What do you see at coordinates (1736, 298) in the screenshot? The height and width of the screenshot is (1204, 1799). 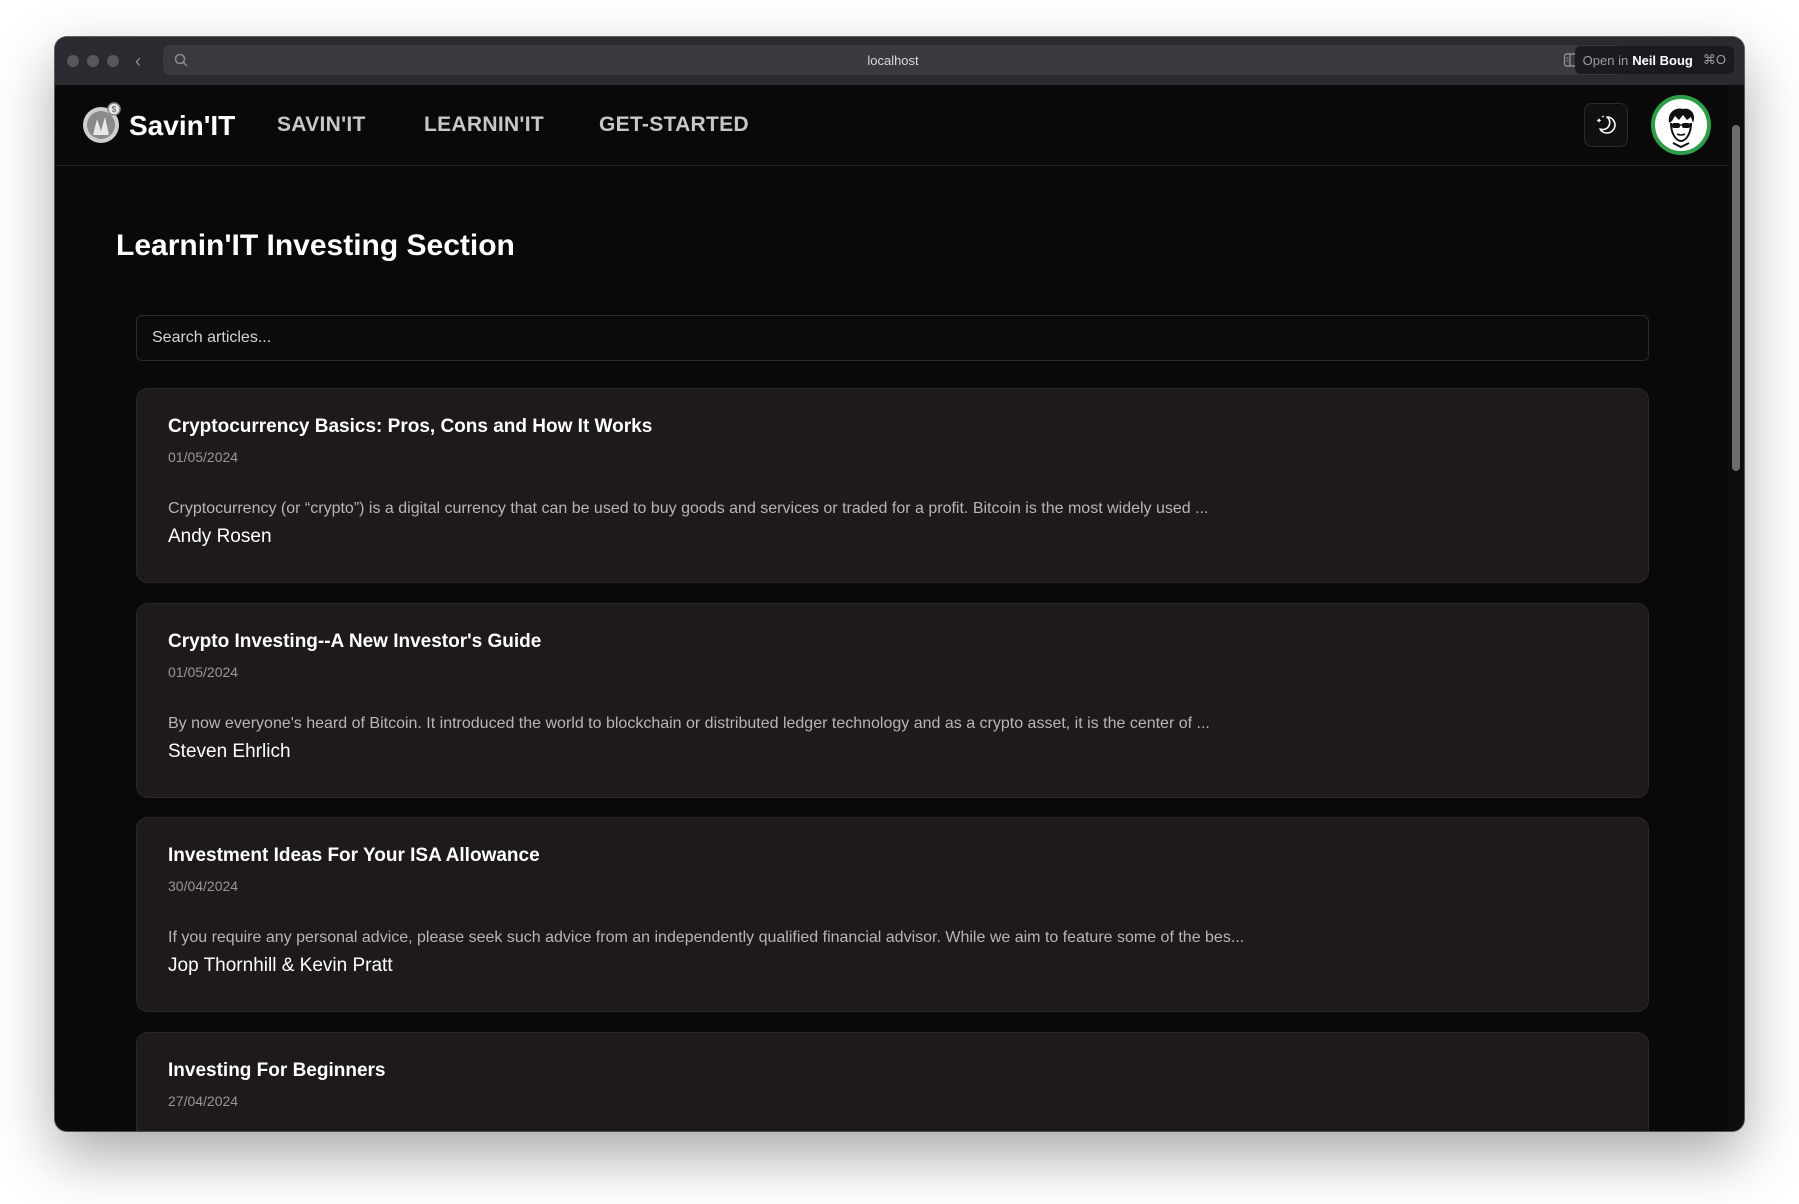 I see `scrollbar-thumb` at bounding box center [1736, 298].